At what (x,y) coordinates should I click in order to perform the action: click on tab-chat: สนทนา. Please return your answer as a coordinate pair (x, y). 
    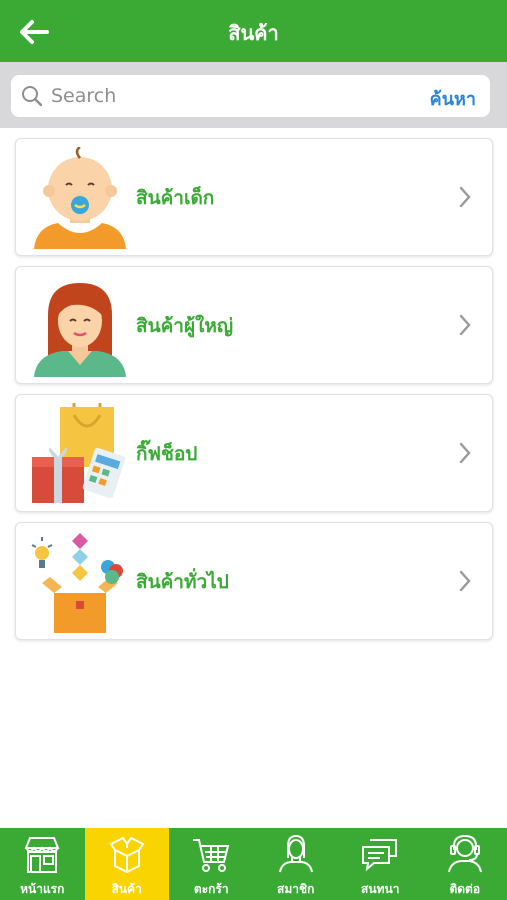
    Looking at the image, I should click on (380, 864).